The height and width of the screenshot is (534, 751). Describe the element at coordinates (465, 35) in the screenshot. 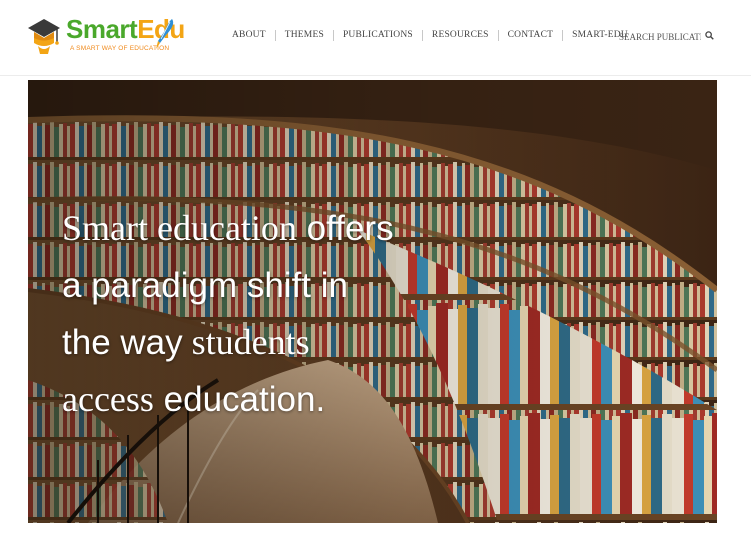

I see `nav-item-resources: RESOURCES` at that location.